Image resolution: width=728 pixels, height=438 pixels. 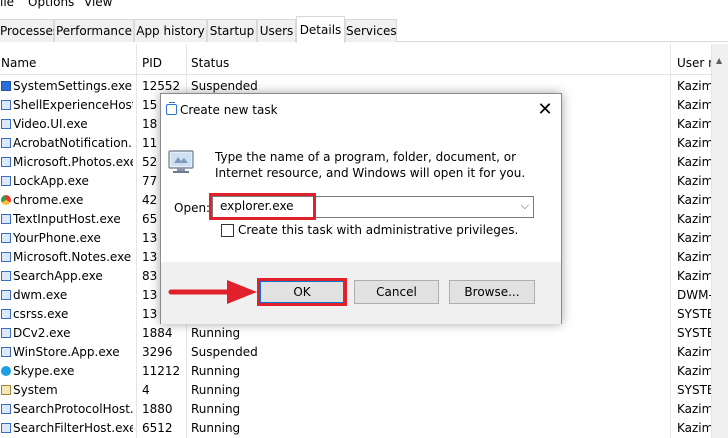 What do you see at coordinates (364, 371) in the screenshot?
I see `table-row: Skype.exe11212RunningKazim A` at bounding box center [364, 371].